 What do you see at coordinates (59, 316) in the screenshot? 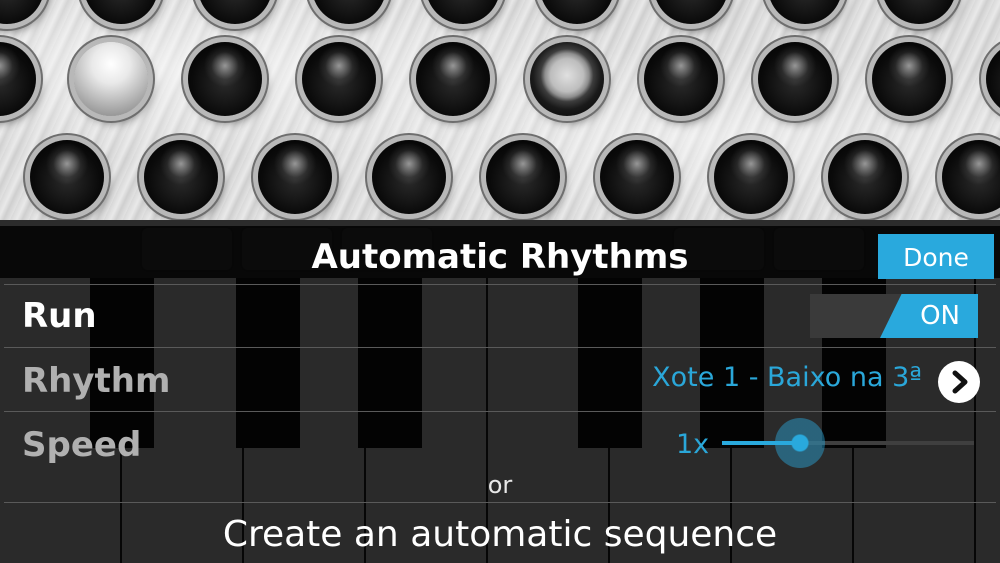
I see `run-label: Run` at bounding box center [59, 316].